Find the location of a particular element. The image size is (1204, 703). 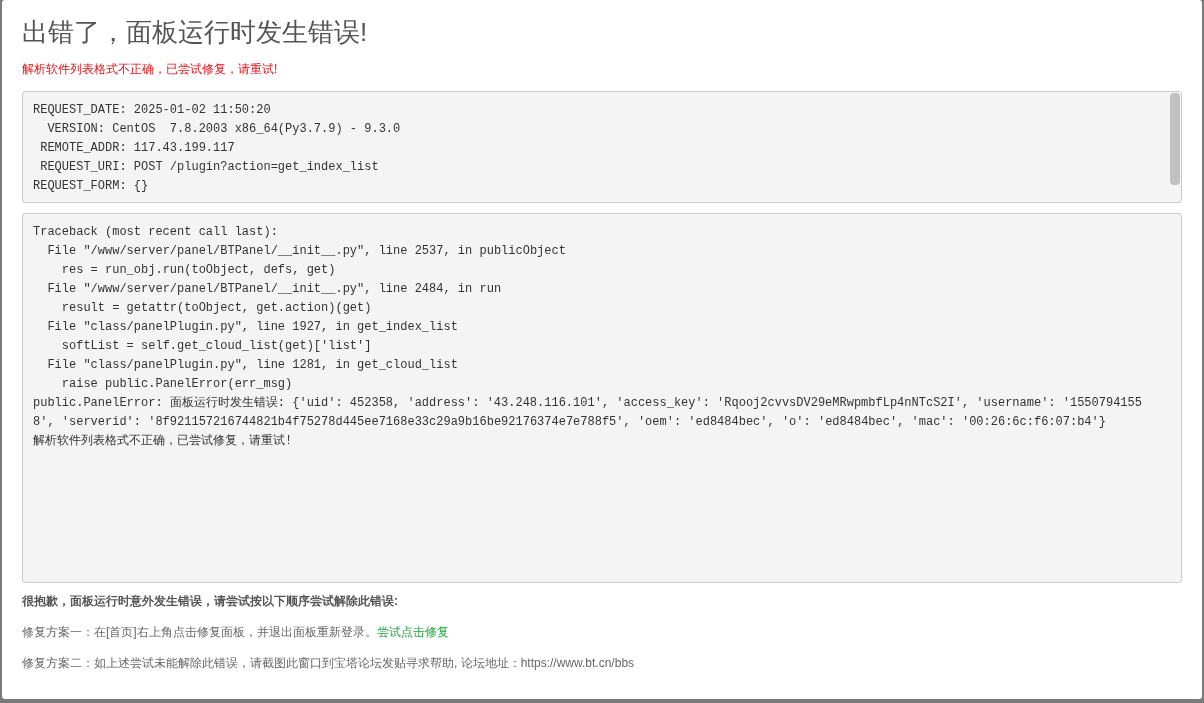

error-message: 解析软件列表格式不正确，已尝试修复，请重试! is located at coordinates (150, 69).